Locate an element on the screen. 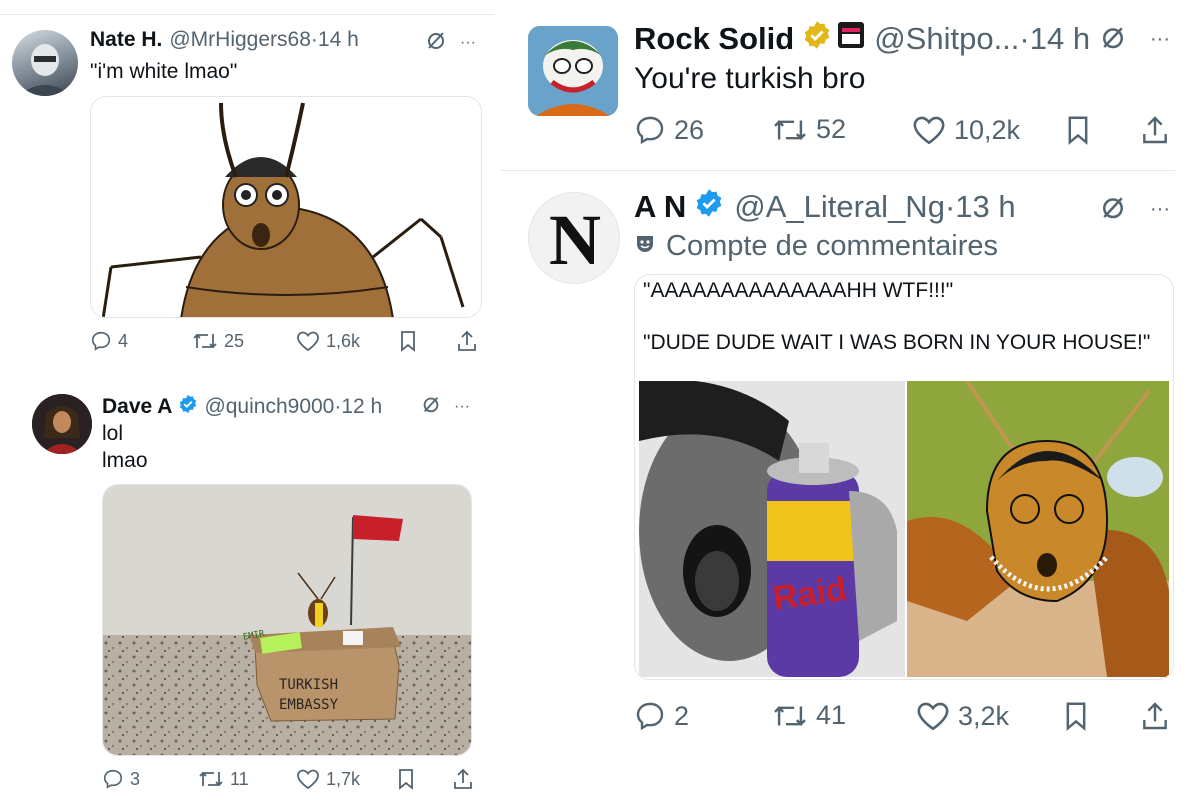 This screenshot has width=1200, height=801. tweet-header: Rock Solid @Shitpo... · 14 h is located at coordinates (862, 39).